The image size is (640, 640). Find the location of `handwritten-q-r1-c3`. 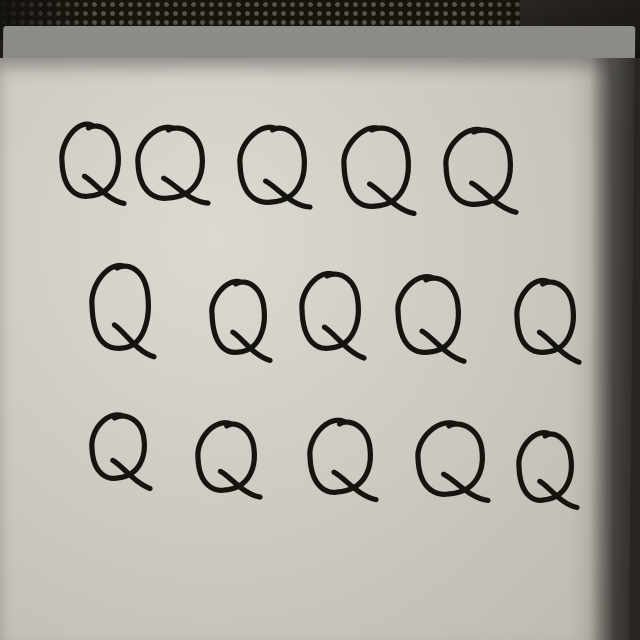

handwritten-q-r1-c3 is located at coordinates (275, 167).